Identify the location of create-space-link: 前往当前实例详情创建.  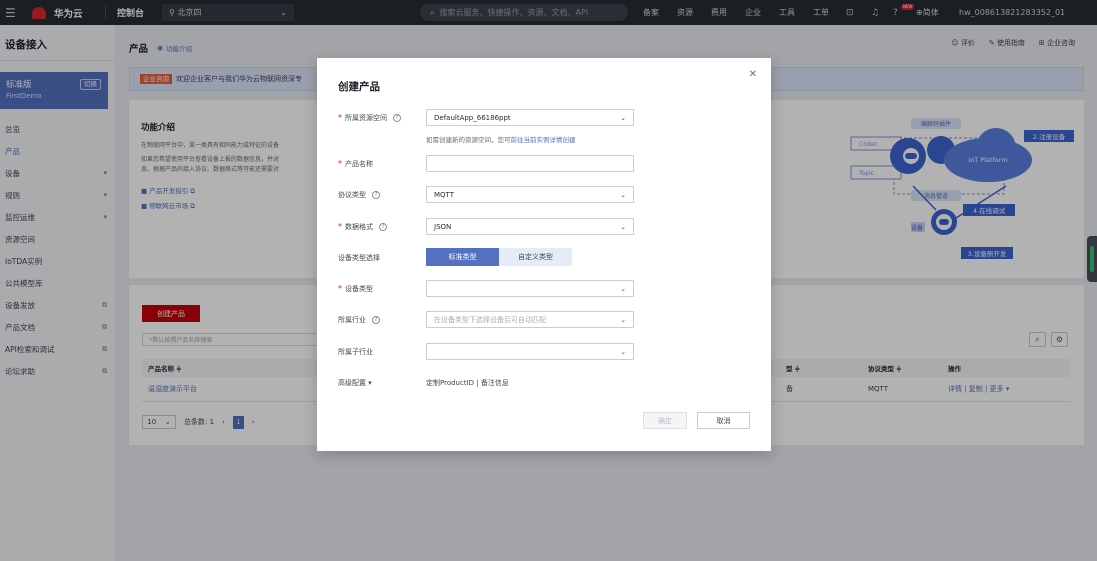
(543, 140).